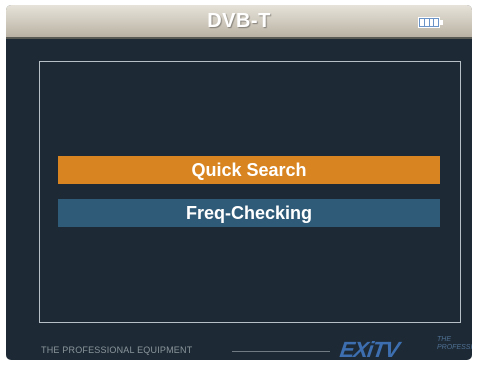 Image resolution: width=479 pixels, height=367 pixels. I want to click on brand-logo: EXiTV, so click(369, 348).